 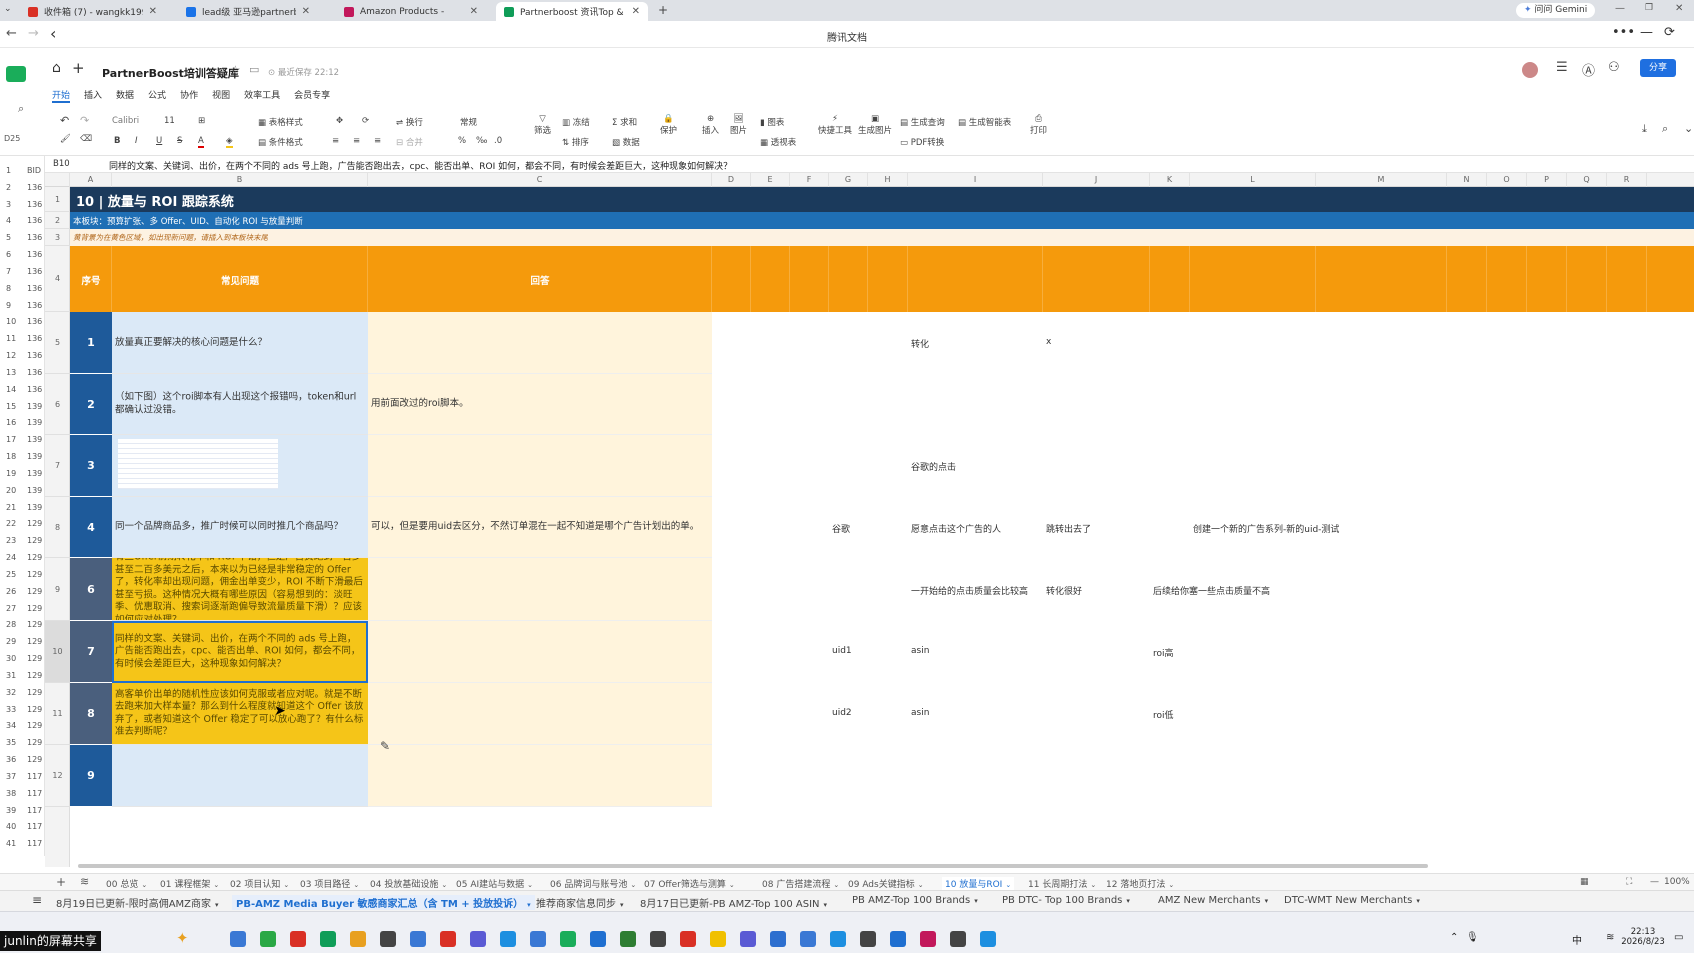 What do you see at coordinates (731, 180) in the screenshot?
I see `column-header-d: D` at bounding box center [731, 180].